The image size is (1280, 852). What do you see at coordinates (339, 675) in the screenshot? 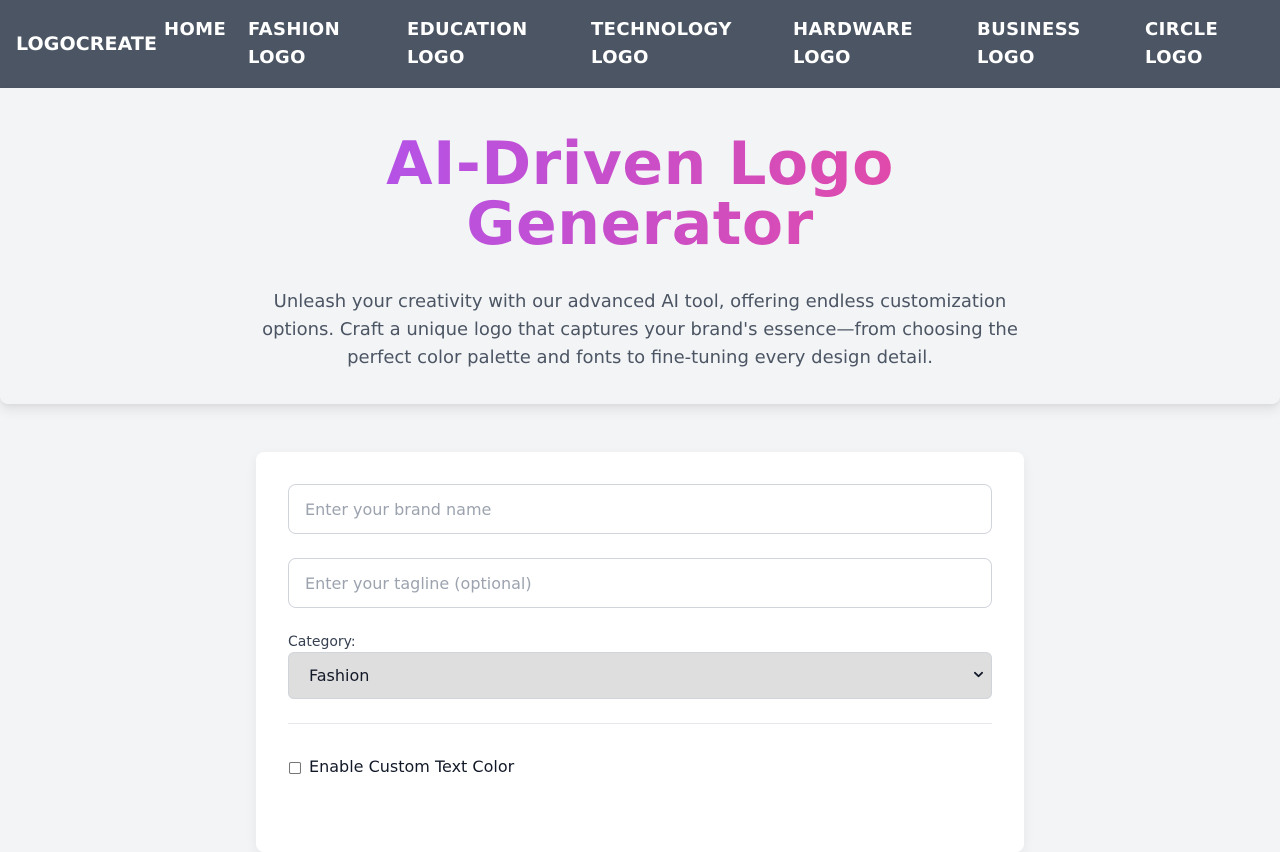
I see `category-selected-value: Fashion` at bounding box center [339, 675].